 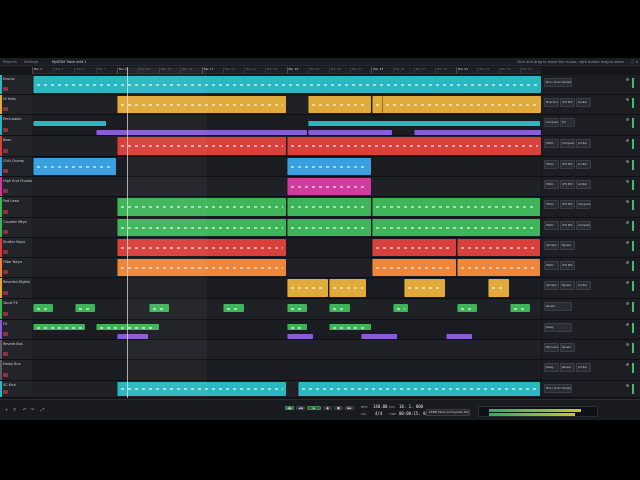 What do you see at coordinates (32, 410) in the screenshot?
I see `redo-icon: ↷` at bounding box center [32, 410].